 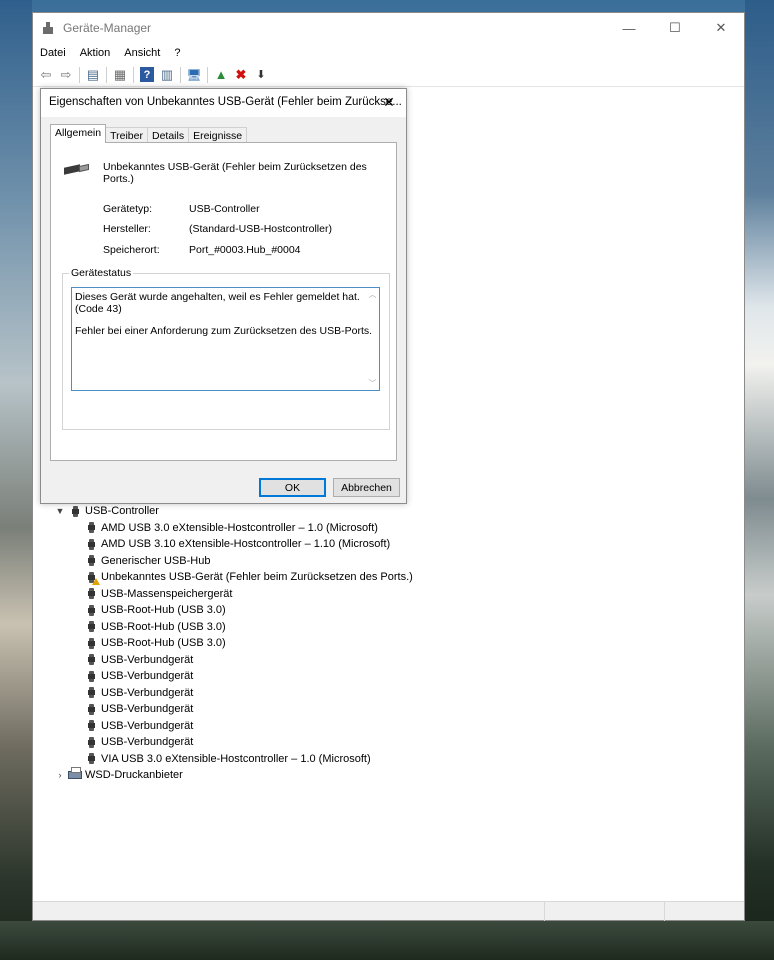 What do you see at coordinates (218, 135) in the screenshot?
I see `tab-ereignisse: Ereignisse` at bounding box center [218, 135].